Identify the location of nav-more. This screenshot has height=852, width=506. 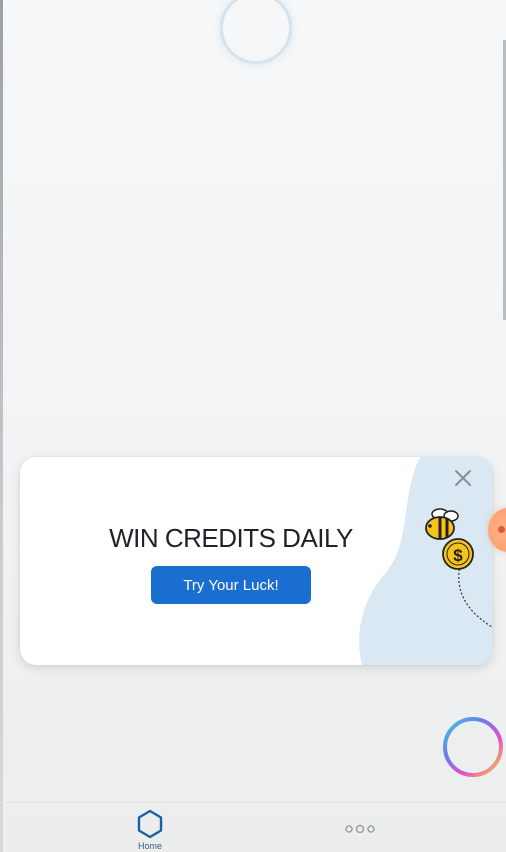
(360, 829).